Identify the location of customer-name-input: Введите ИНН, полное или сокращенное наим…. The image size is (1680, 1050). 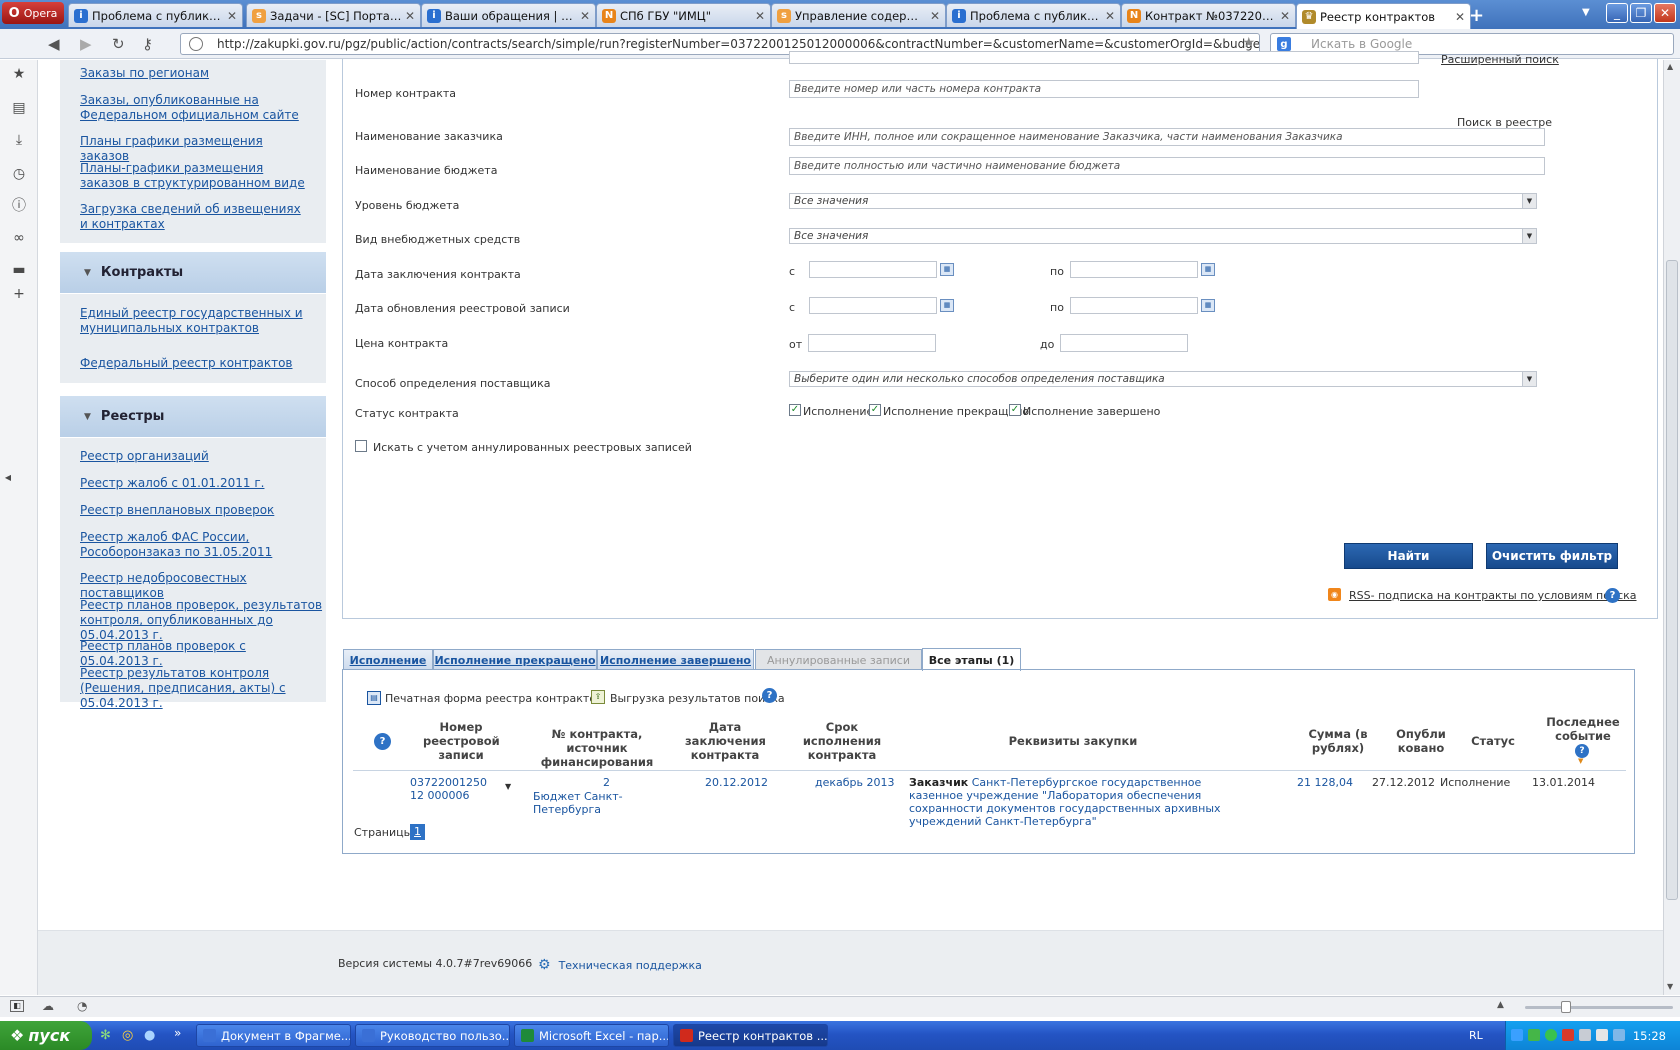
(1167, 137).